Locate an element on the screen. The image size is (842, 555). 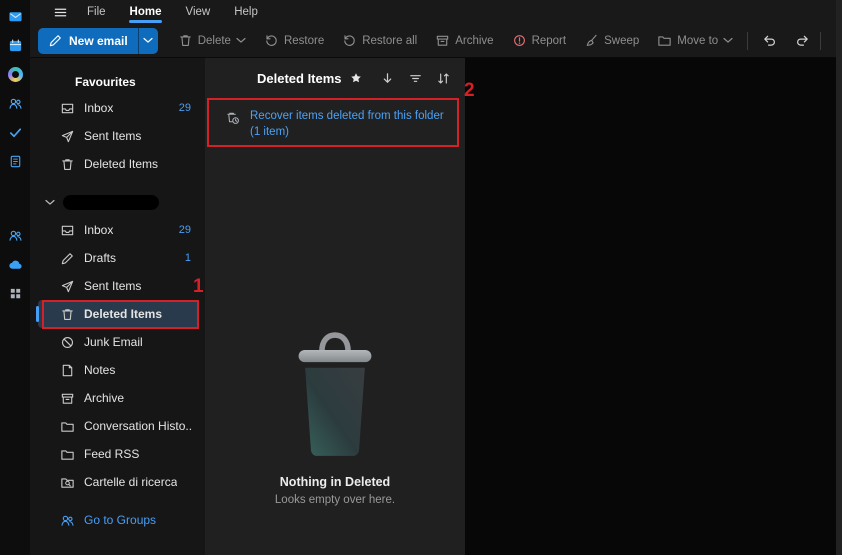
undo-icon is located at coordinates (769, 40).